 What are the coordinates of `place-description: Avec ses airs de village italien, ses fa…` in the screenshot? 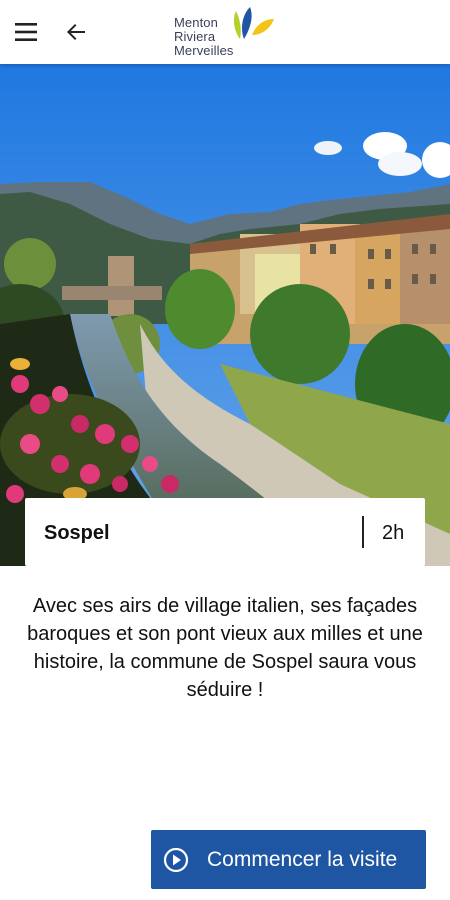 It's located at (225, 648).